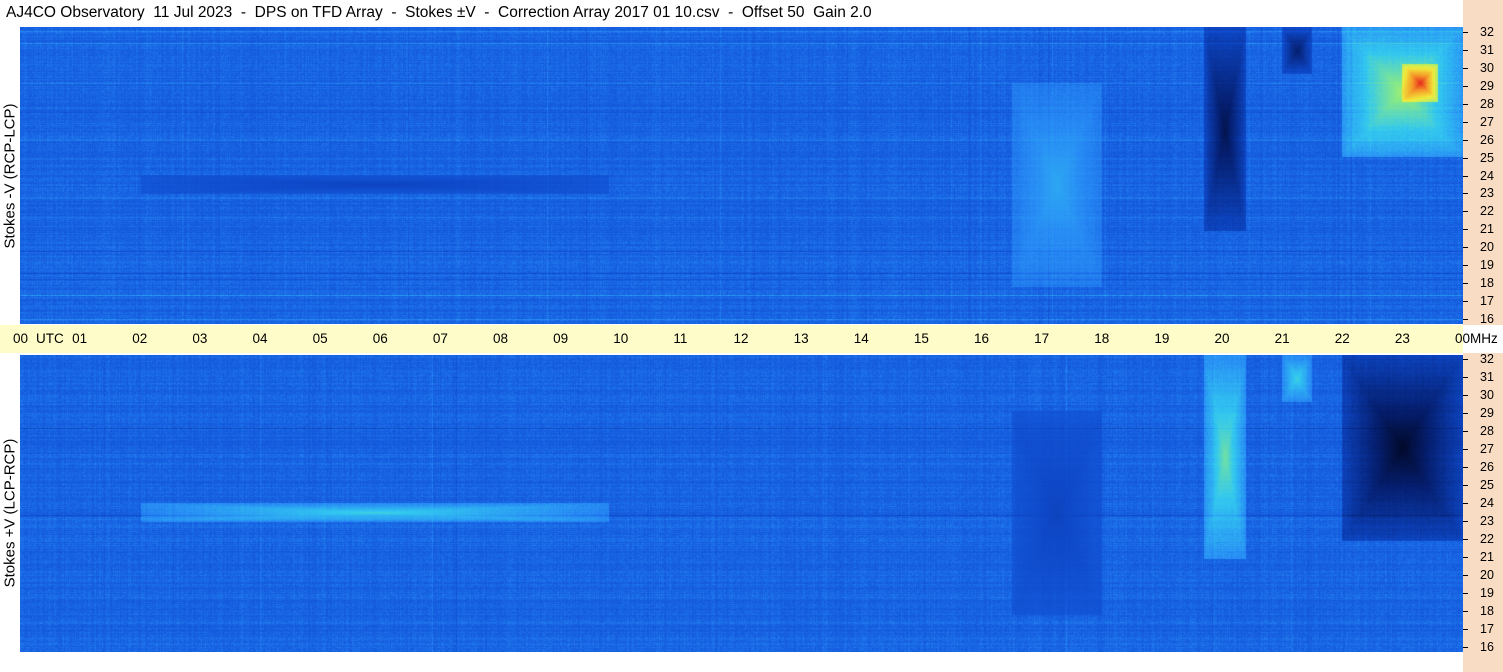 This screenshot has height=672, width=1503. Describe the element at coordinates (1162, 338) in the screenshot. I see `time-tick: 19` at that location.